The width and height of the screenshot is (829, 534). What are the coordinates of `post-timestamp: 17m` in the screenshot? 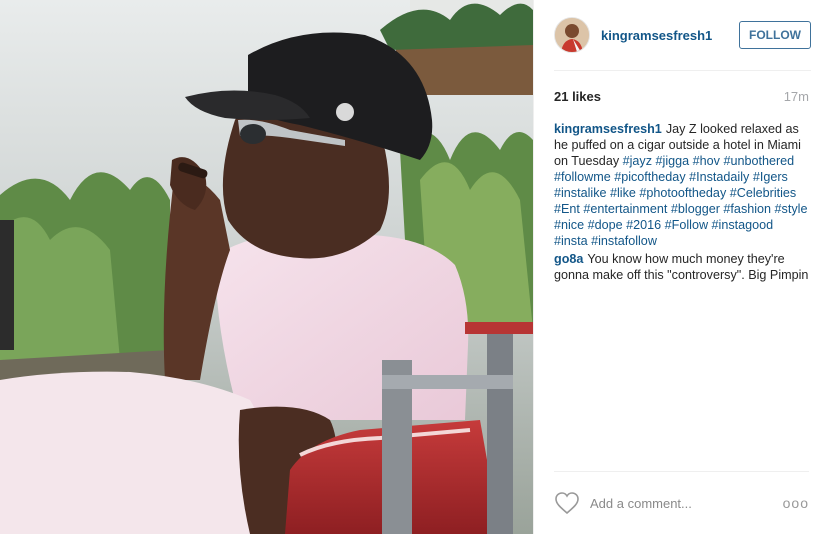 It's located at (796, 96).